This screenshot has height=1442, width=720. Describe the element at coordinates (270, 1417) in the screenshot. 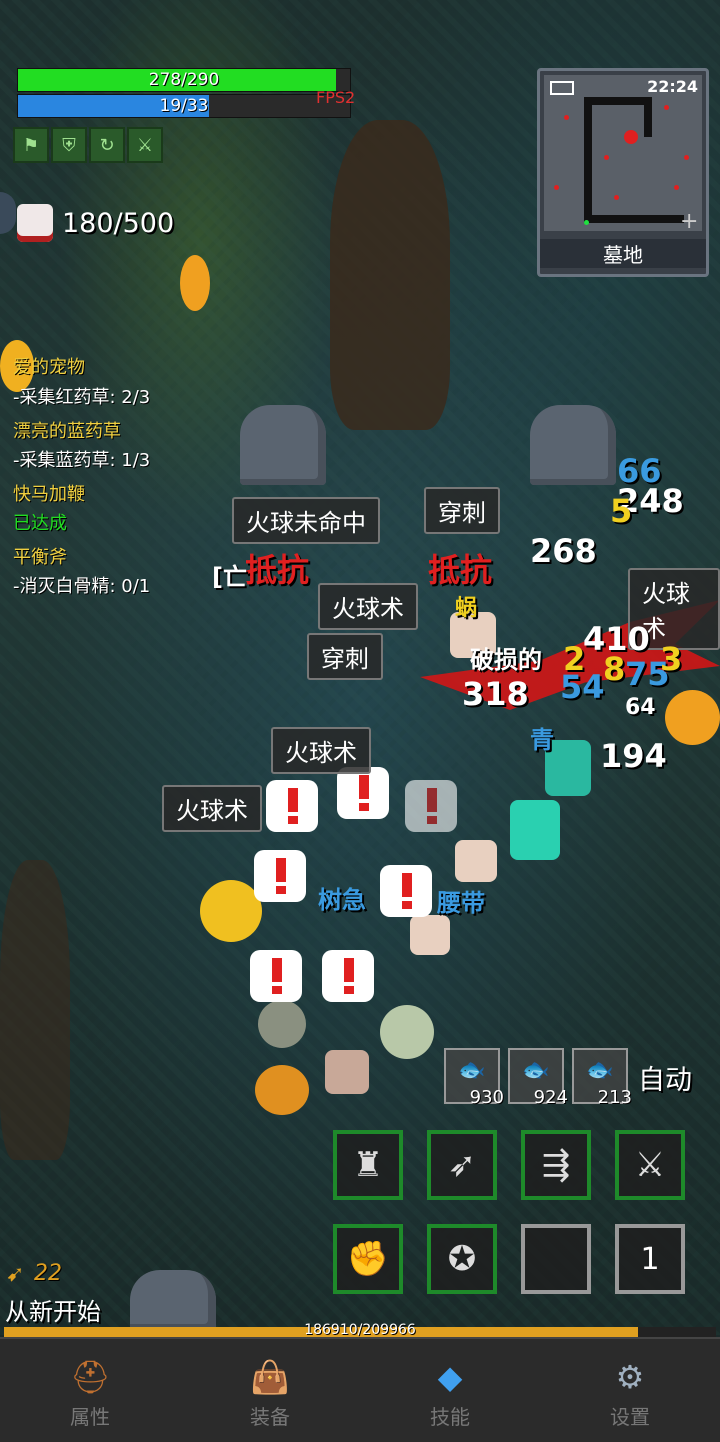

I see `tab-label: 装备` at that location.